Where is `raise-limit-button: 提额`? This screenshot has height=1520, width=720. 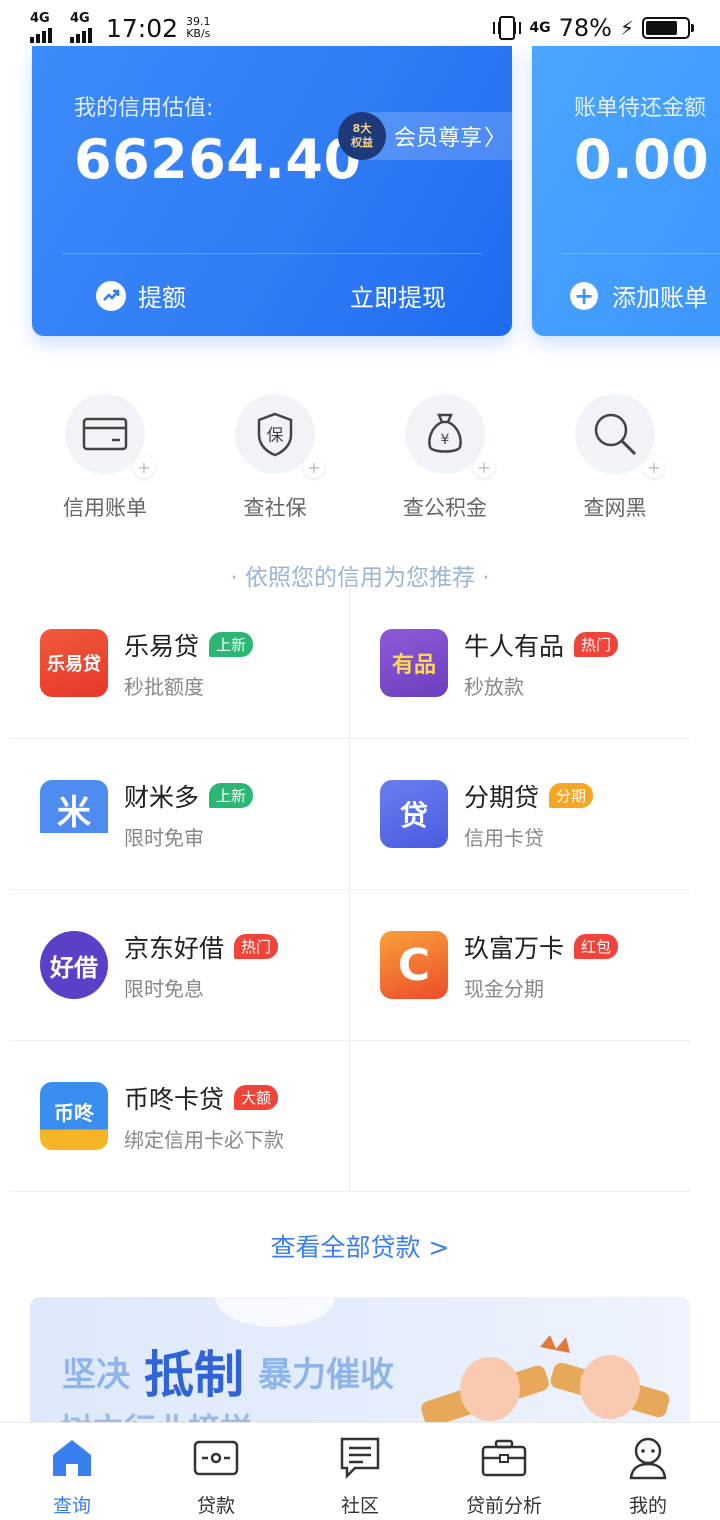 raise-limit-button: 提额 is located at coordinates (141, 295).